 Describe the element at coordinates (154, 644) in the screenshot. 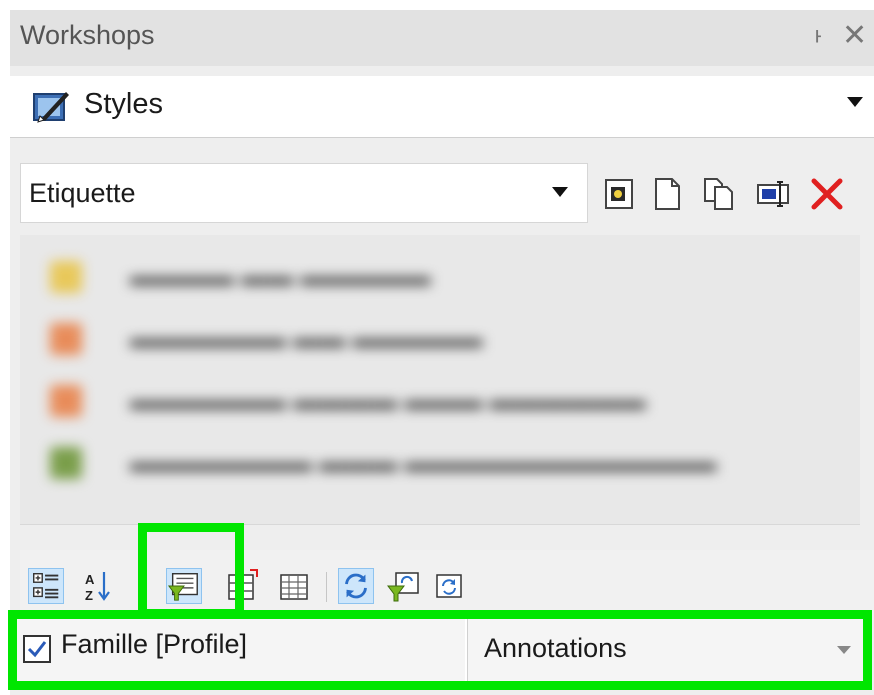

I see `property-name: Famille [Profile]` at that location.